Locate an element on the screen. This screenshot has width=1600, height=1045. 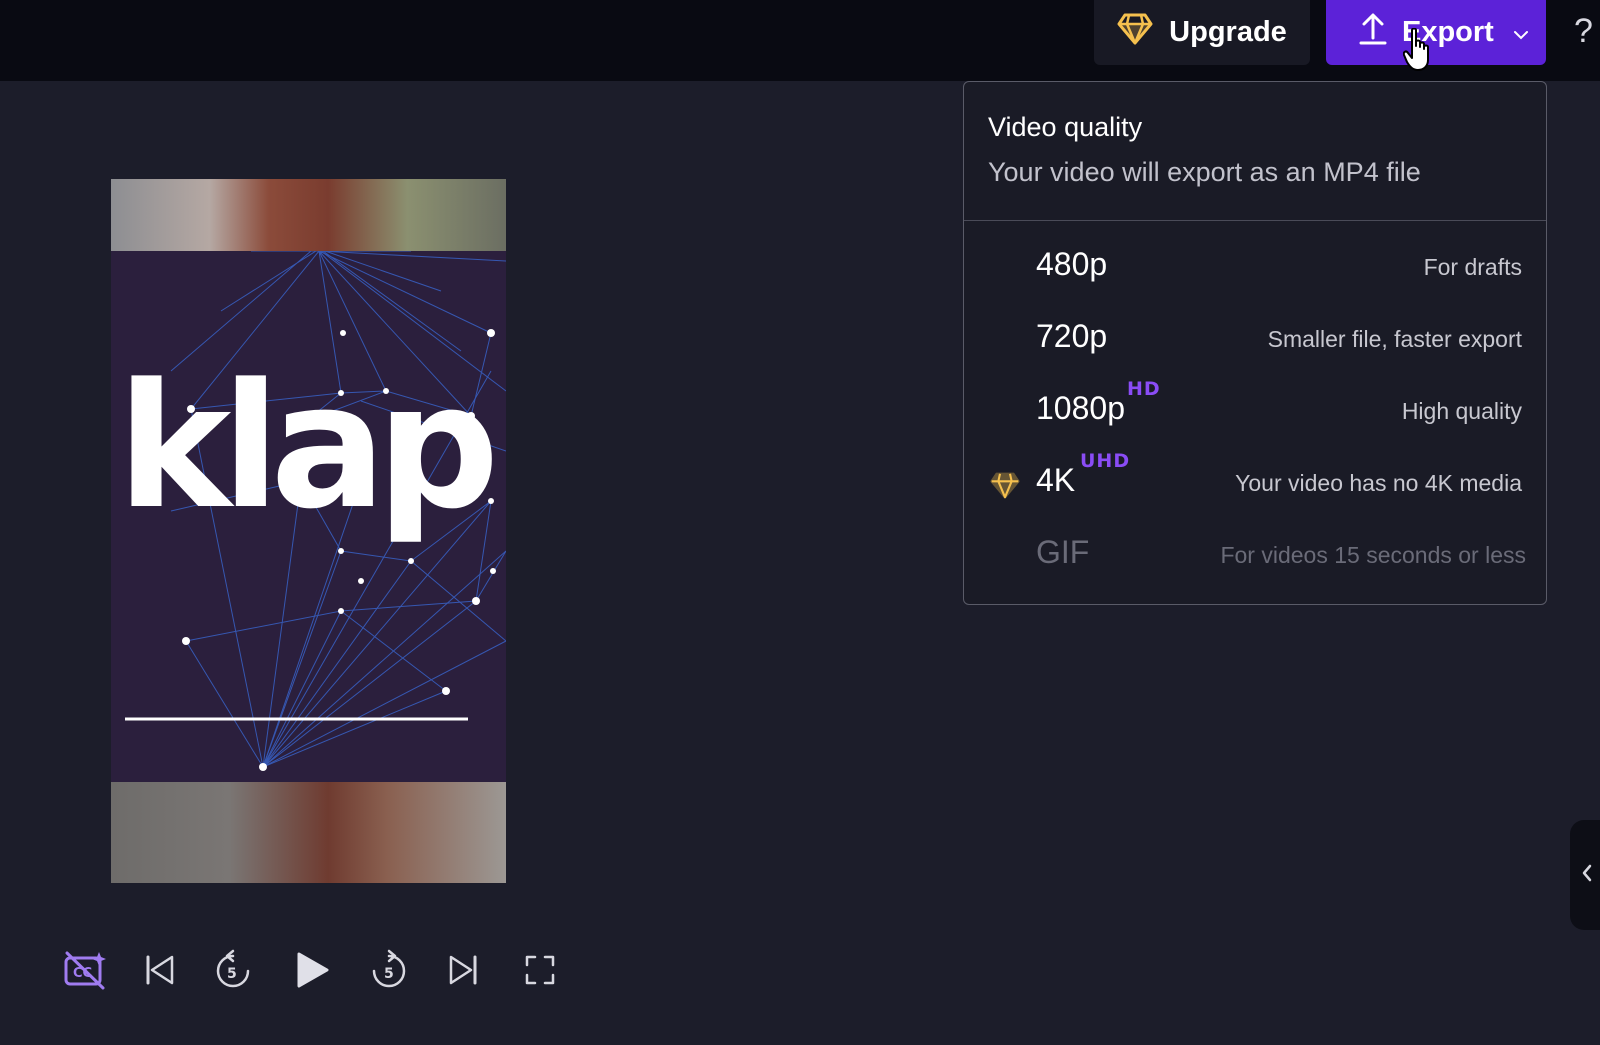
skip-to-start-icon is located at coordinates (160, 972).